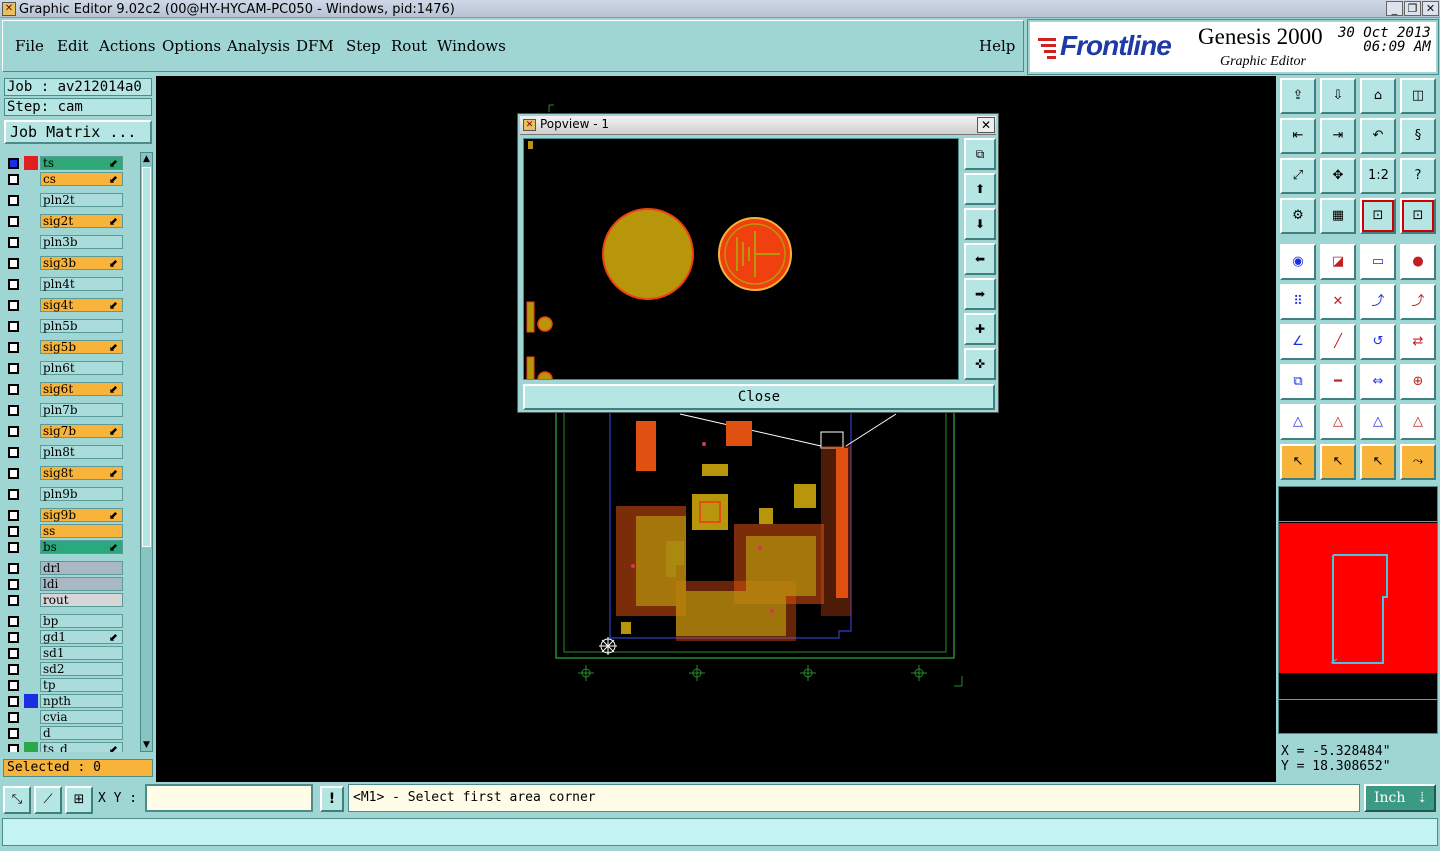 The width and height of the screenshot is (1440, 851). What do you see at coordinates (81, 368) in the screenshot?
I see `layer-name: pln6t` at bounding box center [81, 368].